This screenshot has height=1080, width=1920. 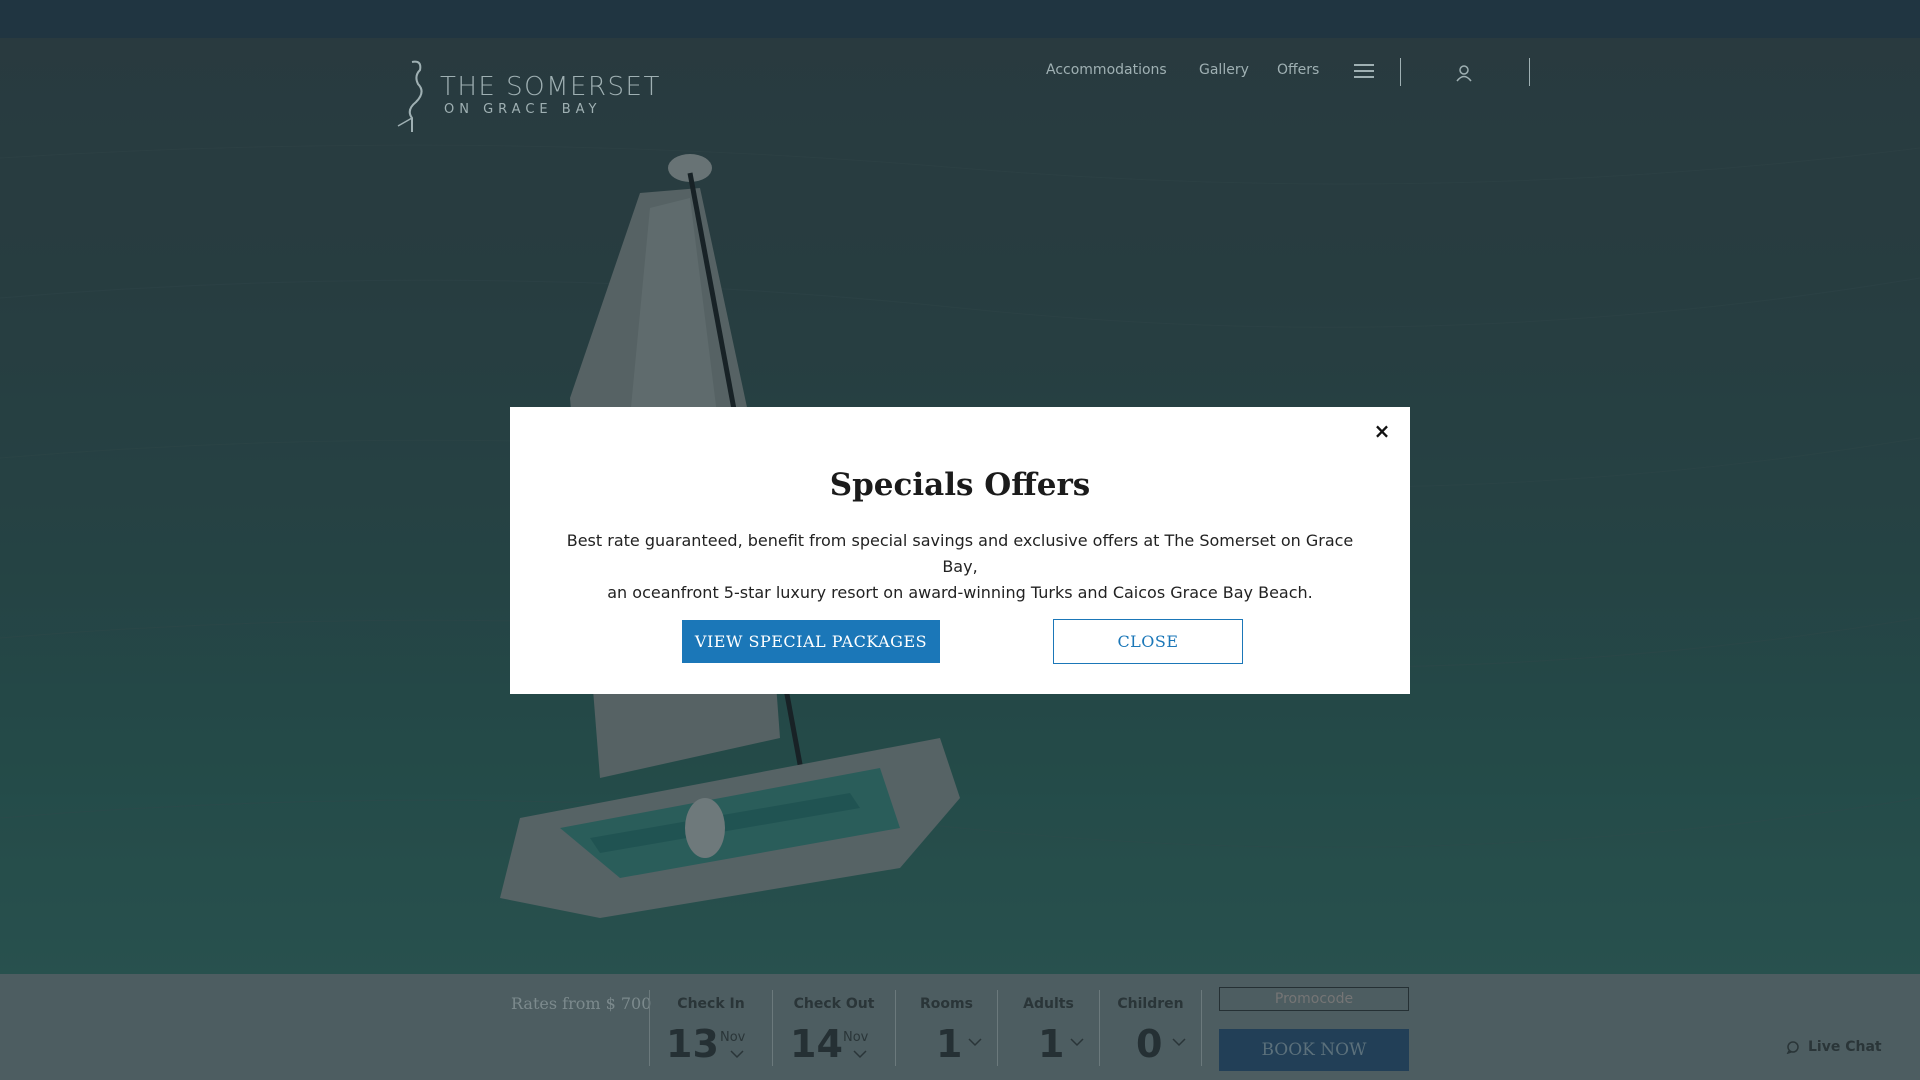 I want to click on rooms-field: Rooms 1, so click(x=946, y=1027).